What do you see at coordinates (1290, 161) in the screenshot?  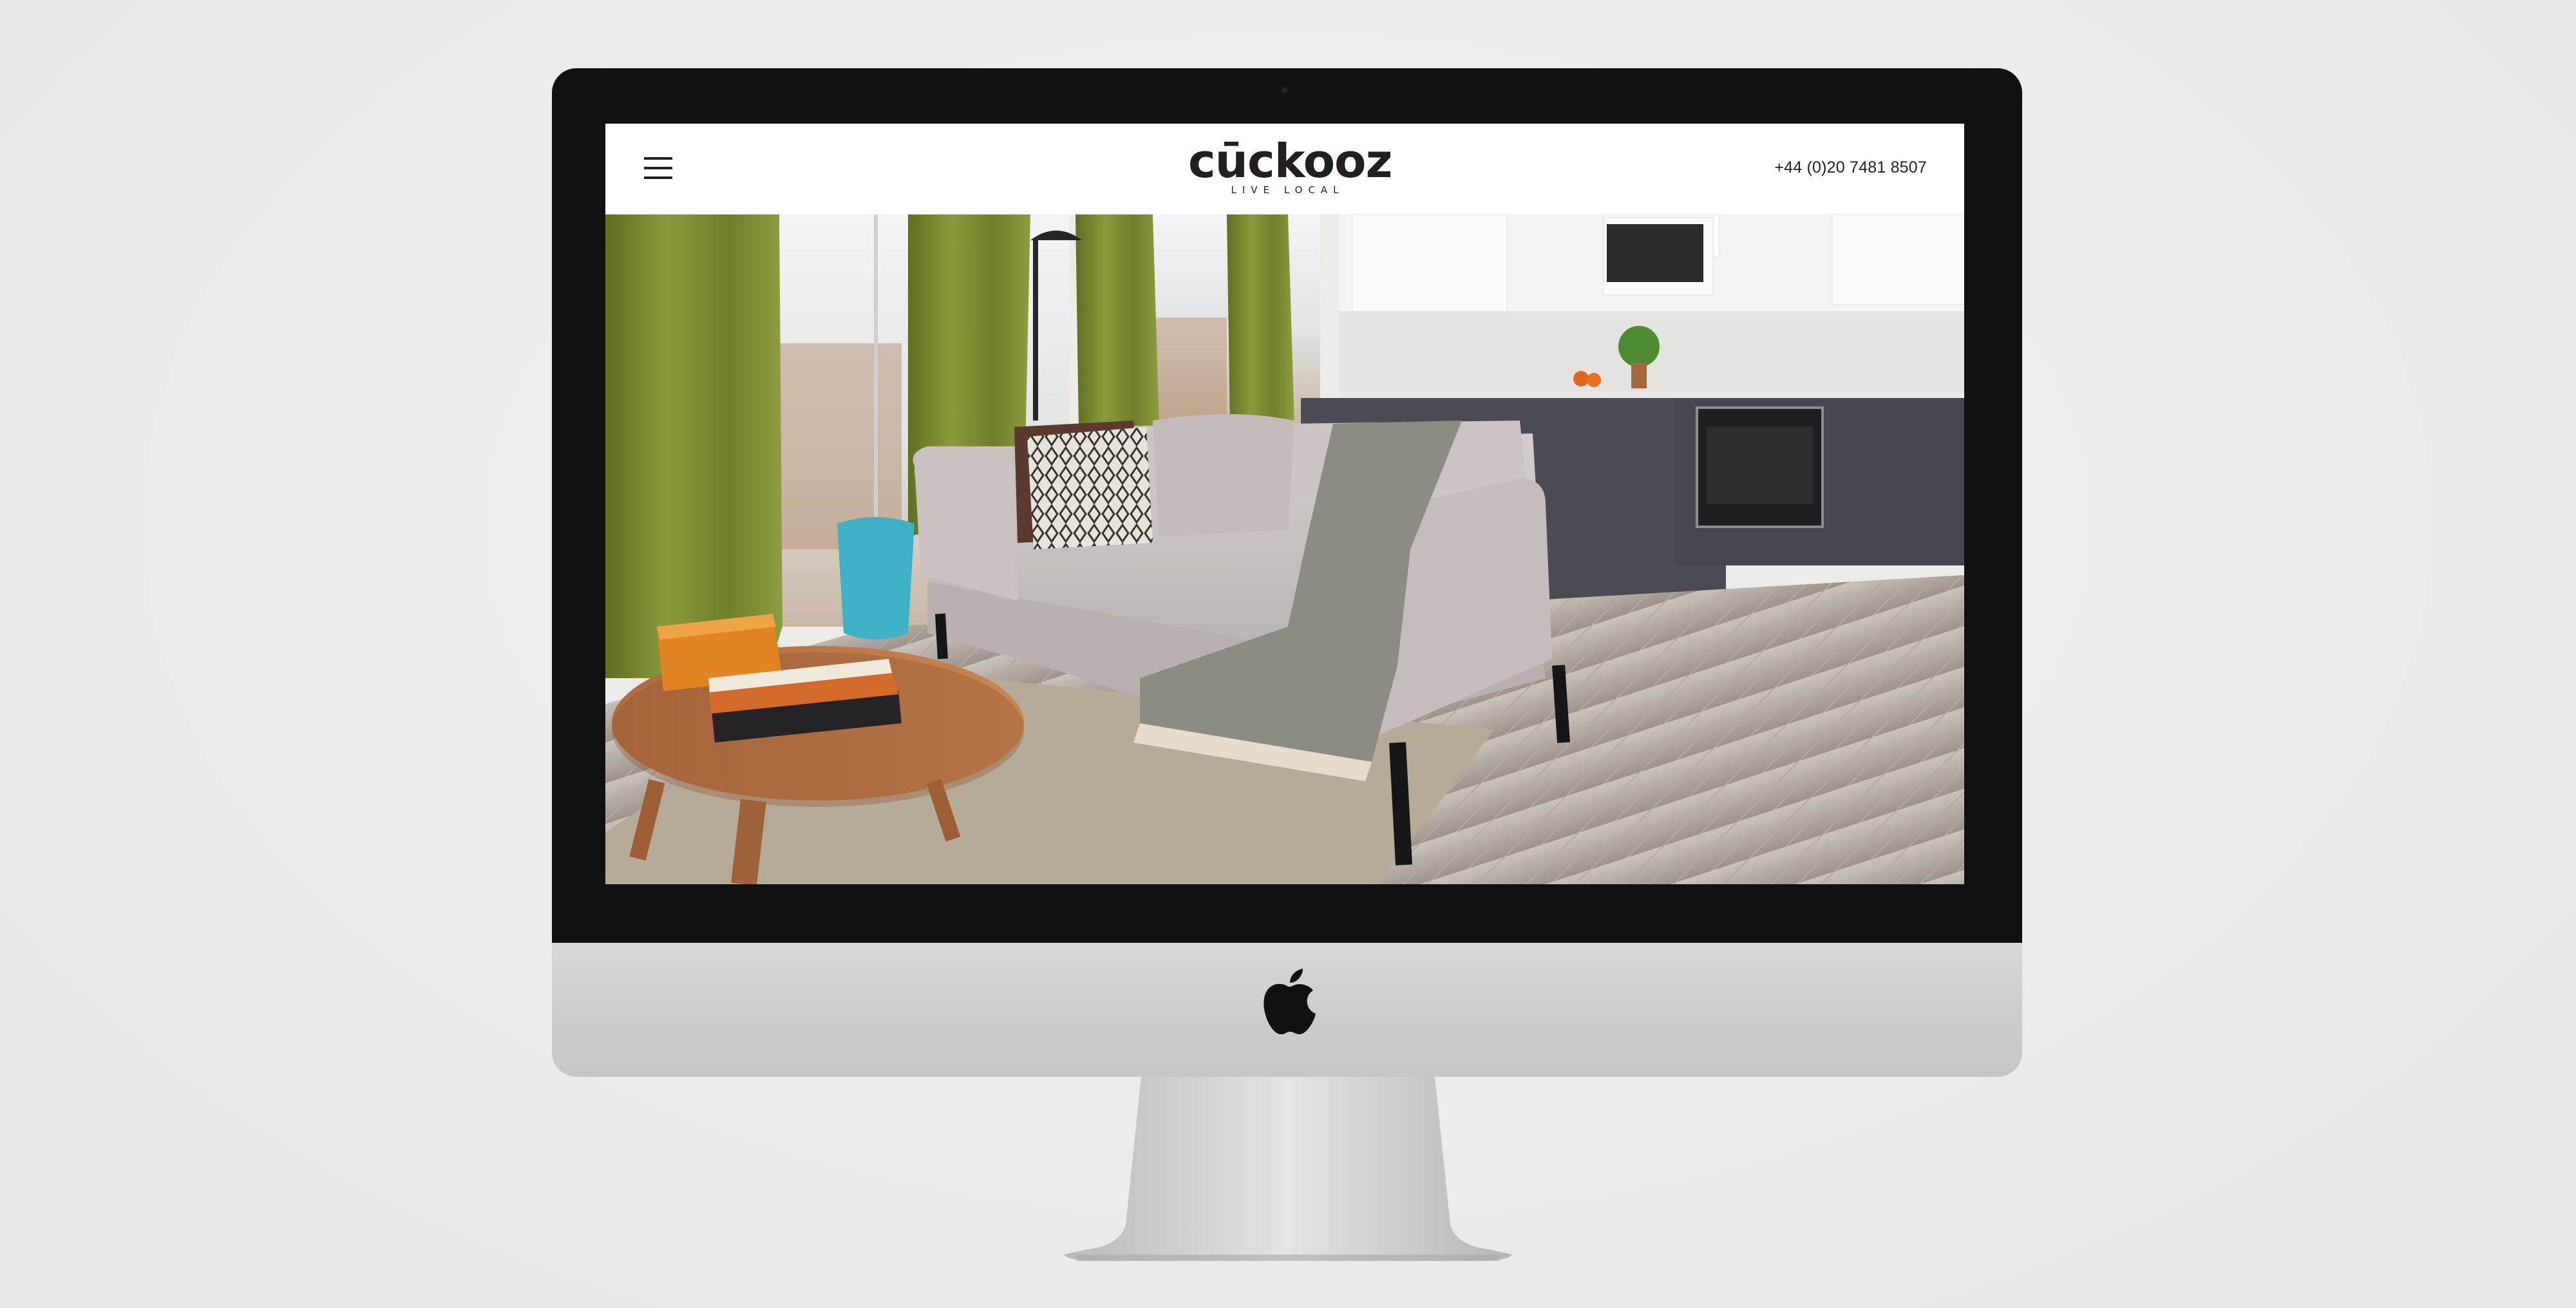 I see `brand-name: cūckooz` at bounding box center [1290, 161].